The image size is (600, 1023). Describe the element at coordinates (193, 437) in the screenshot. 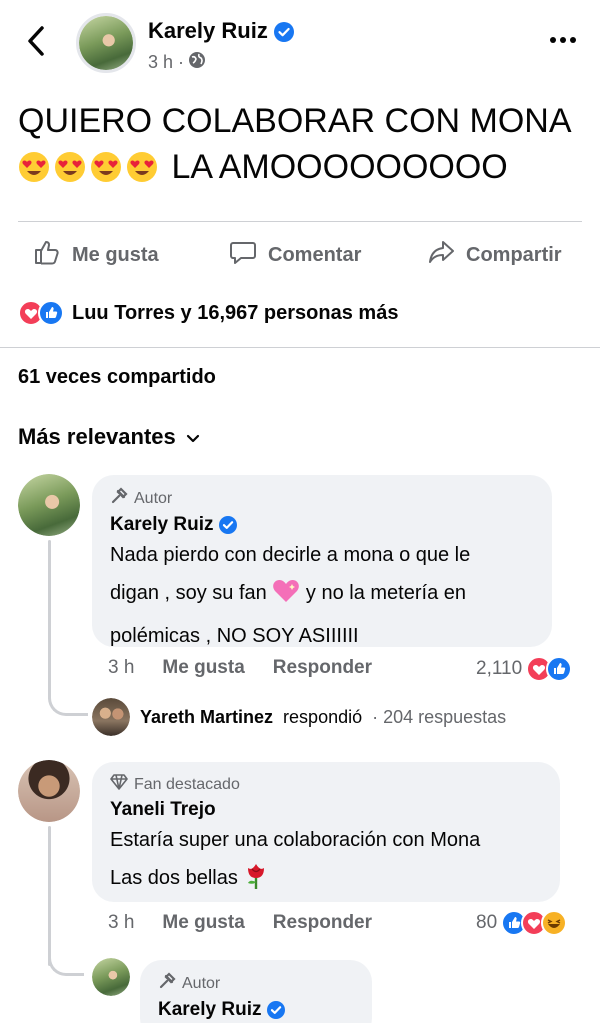

I see `chevron-down-icon` at that location.